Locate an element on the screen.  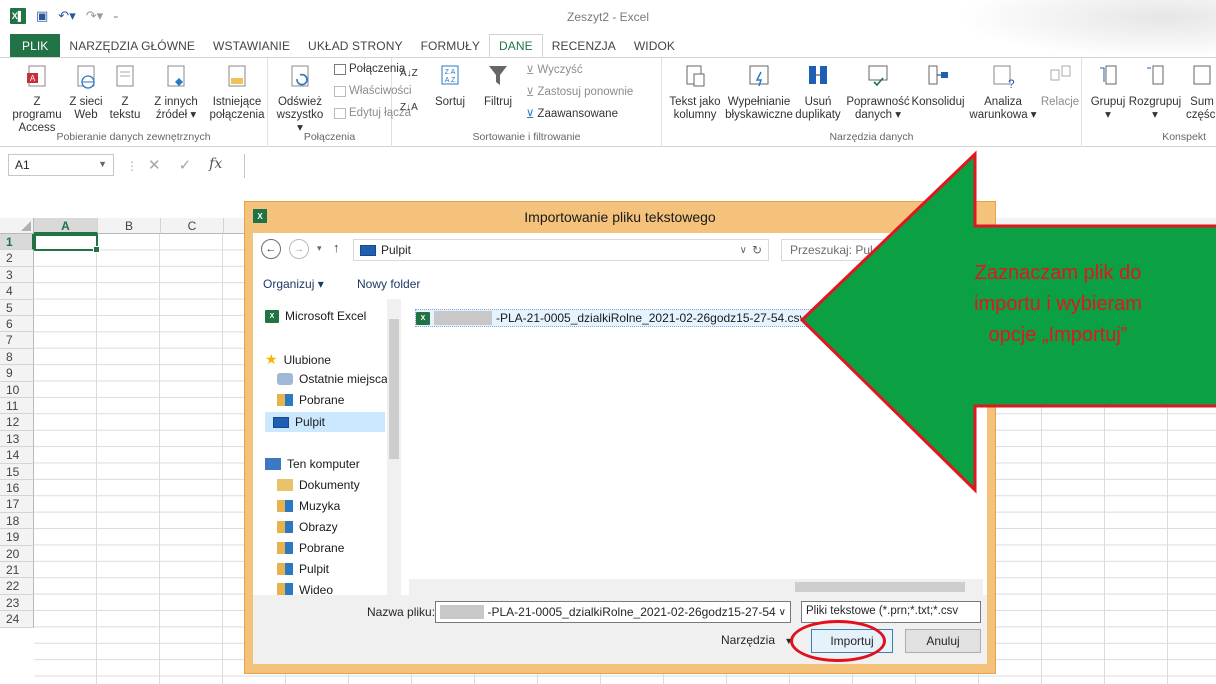
refresh-icon: ↻ is located at coordinates (757, 250).